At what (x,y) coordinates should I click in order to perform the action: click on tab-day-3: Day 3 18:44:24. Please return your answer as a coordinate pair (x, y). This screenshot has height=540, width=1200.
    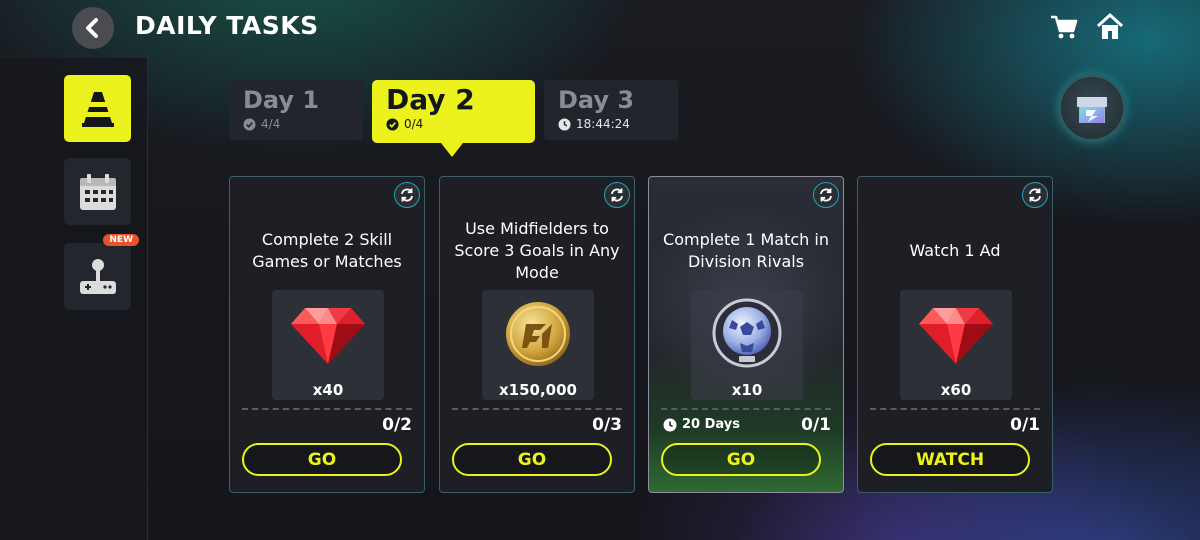
    Looking at the image, I should click on (611, 110).